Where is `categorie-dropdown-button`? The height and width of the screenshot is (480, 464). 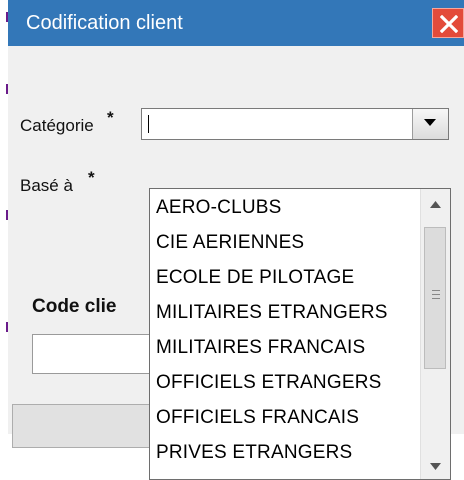 categorie-dropdown-button is located at coordinates (430, 124).